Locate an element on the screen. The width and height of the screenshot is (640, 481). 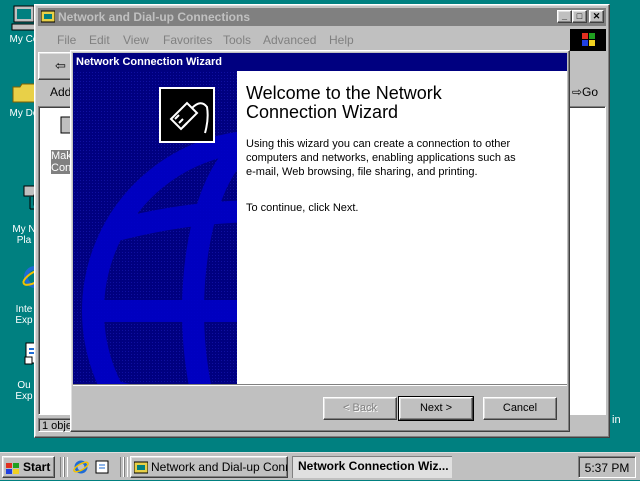
explorer-title-bar: Network and Dial-up Connections _ □ ✕ is located at coordinates (322, 17).